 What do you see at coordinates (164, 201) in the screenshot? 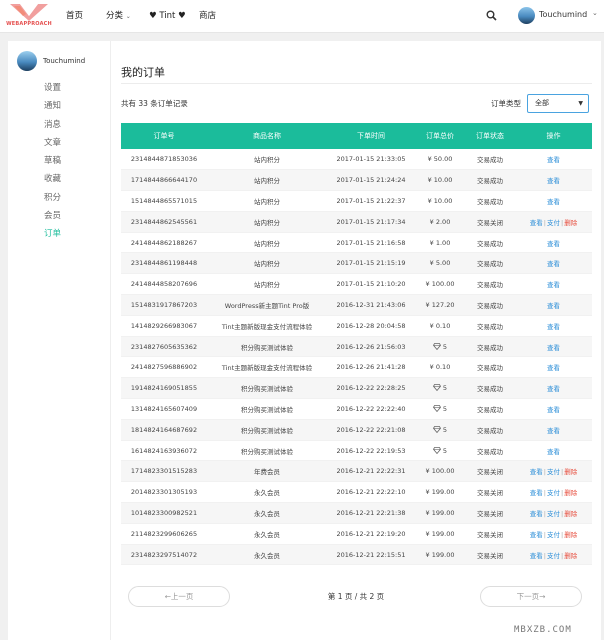
I see `order-id: 1514844865571015` at bounding box center [164, 201].